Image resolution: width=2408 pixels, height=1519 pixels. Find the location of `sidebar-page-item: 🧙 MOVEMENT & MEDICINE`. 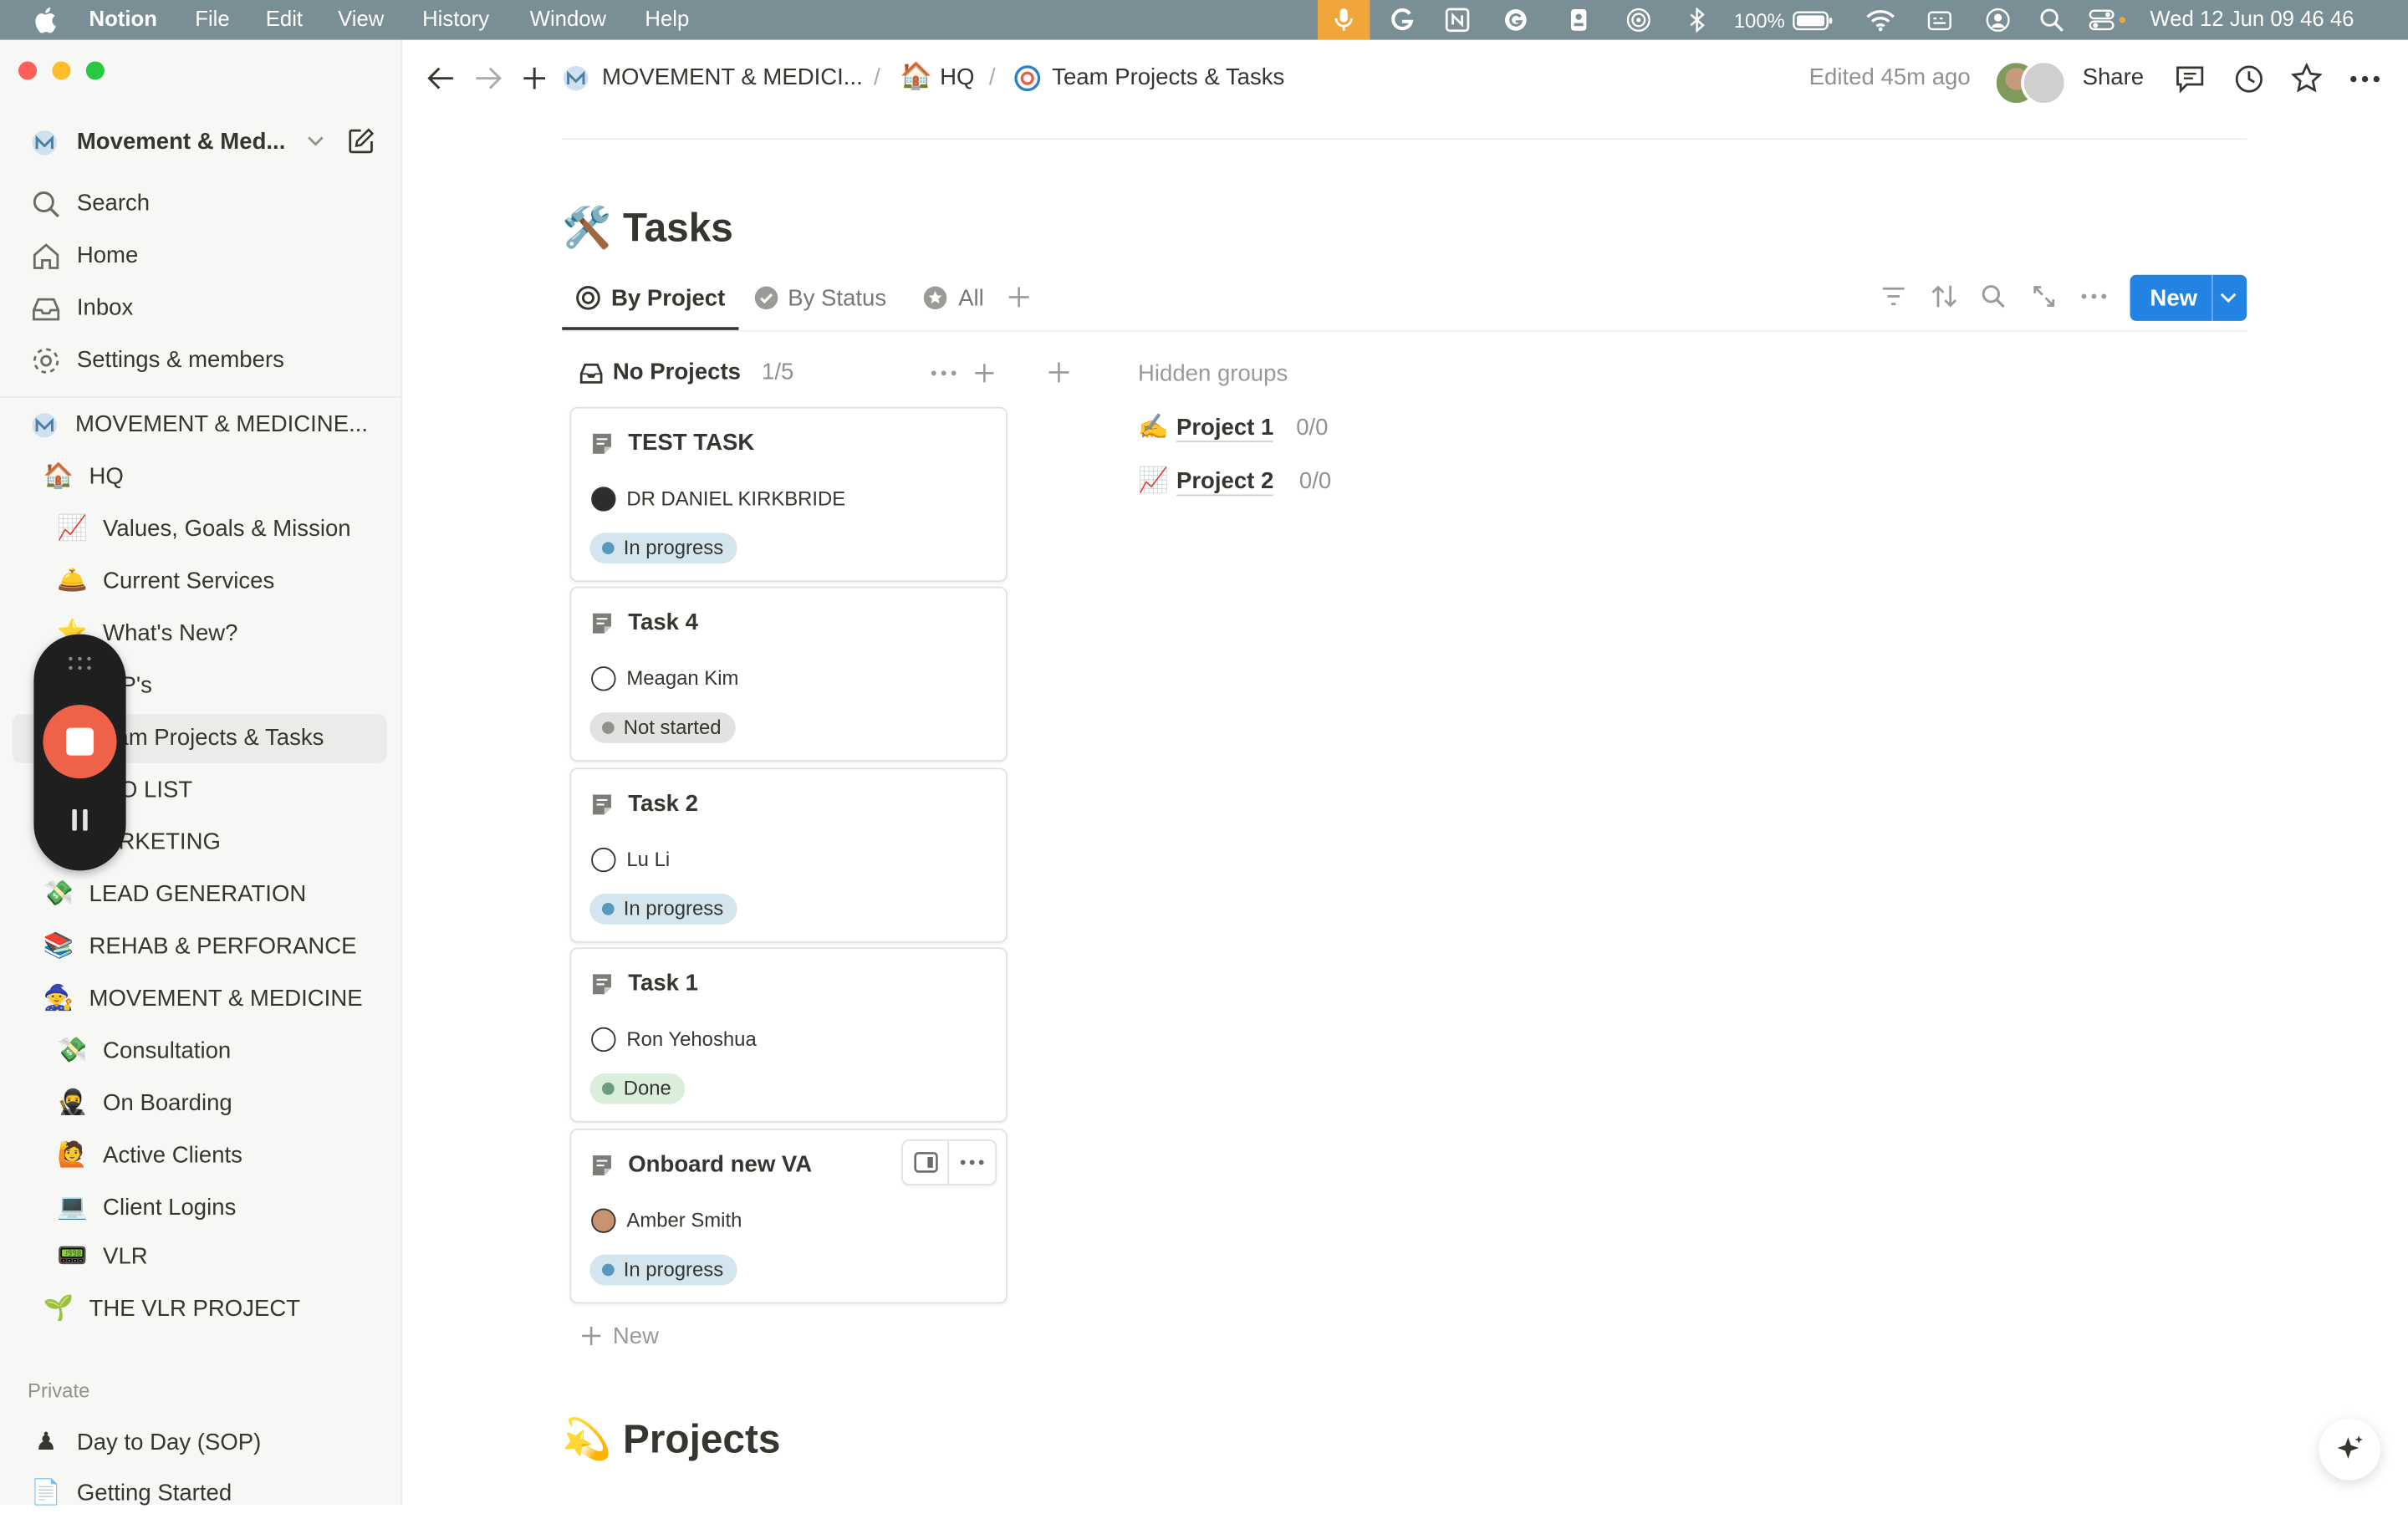

sidebar-page-item: 🧙 MOVEMENT & MEDICINE is located at coordinates (200, 999).